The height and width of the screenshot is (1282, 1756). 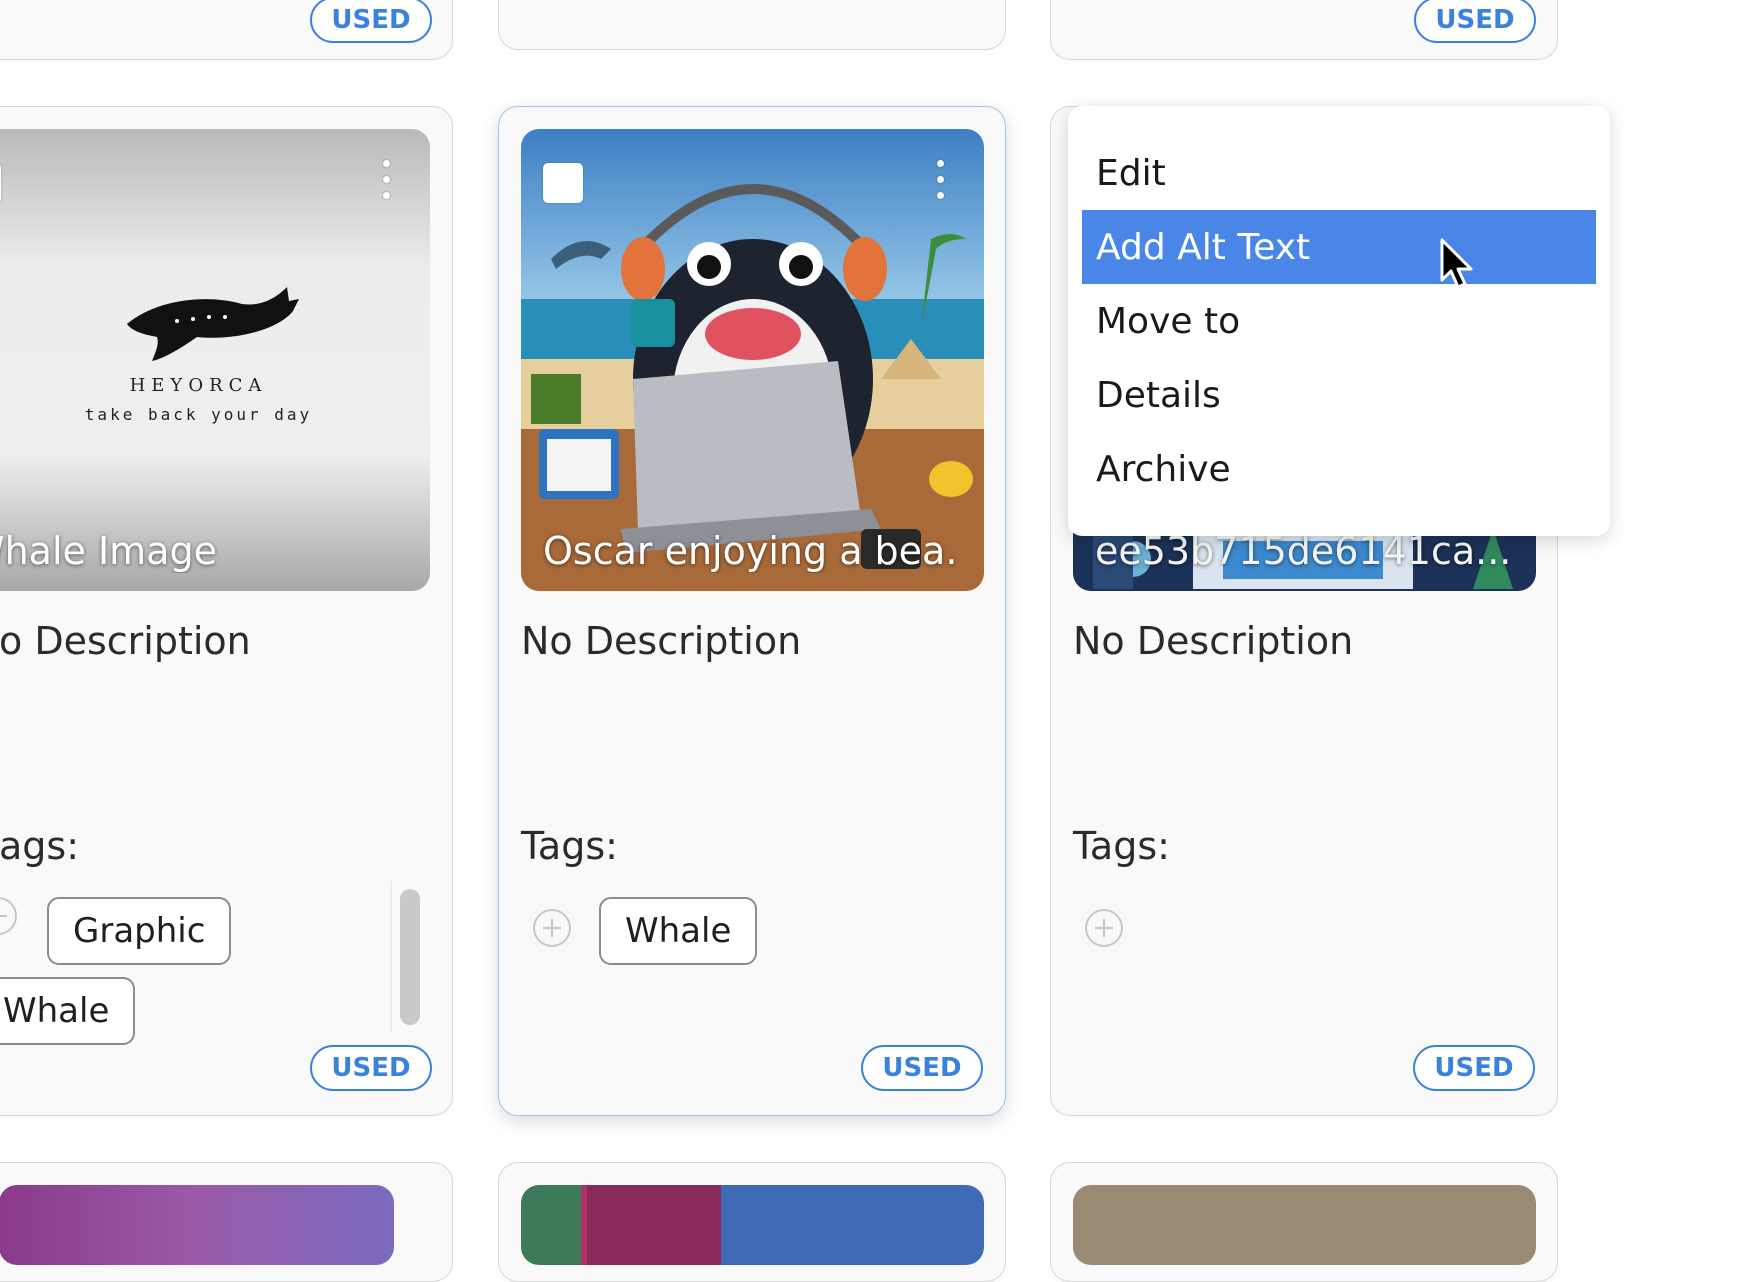 I want to click on media-card-bottom-right, so click(x=1304, y=1222).